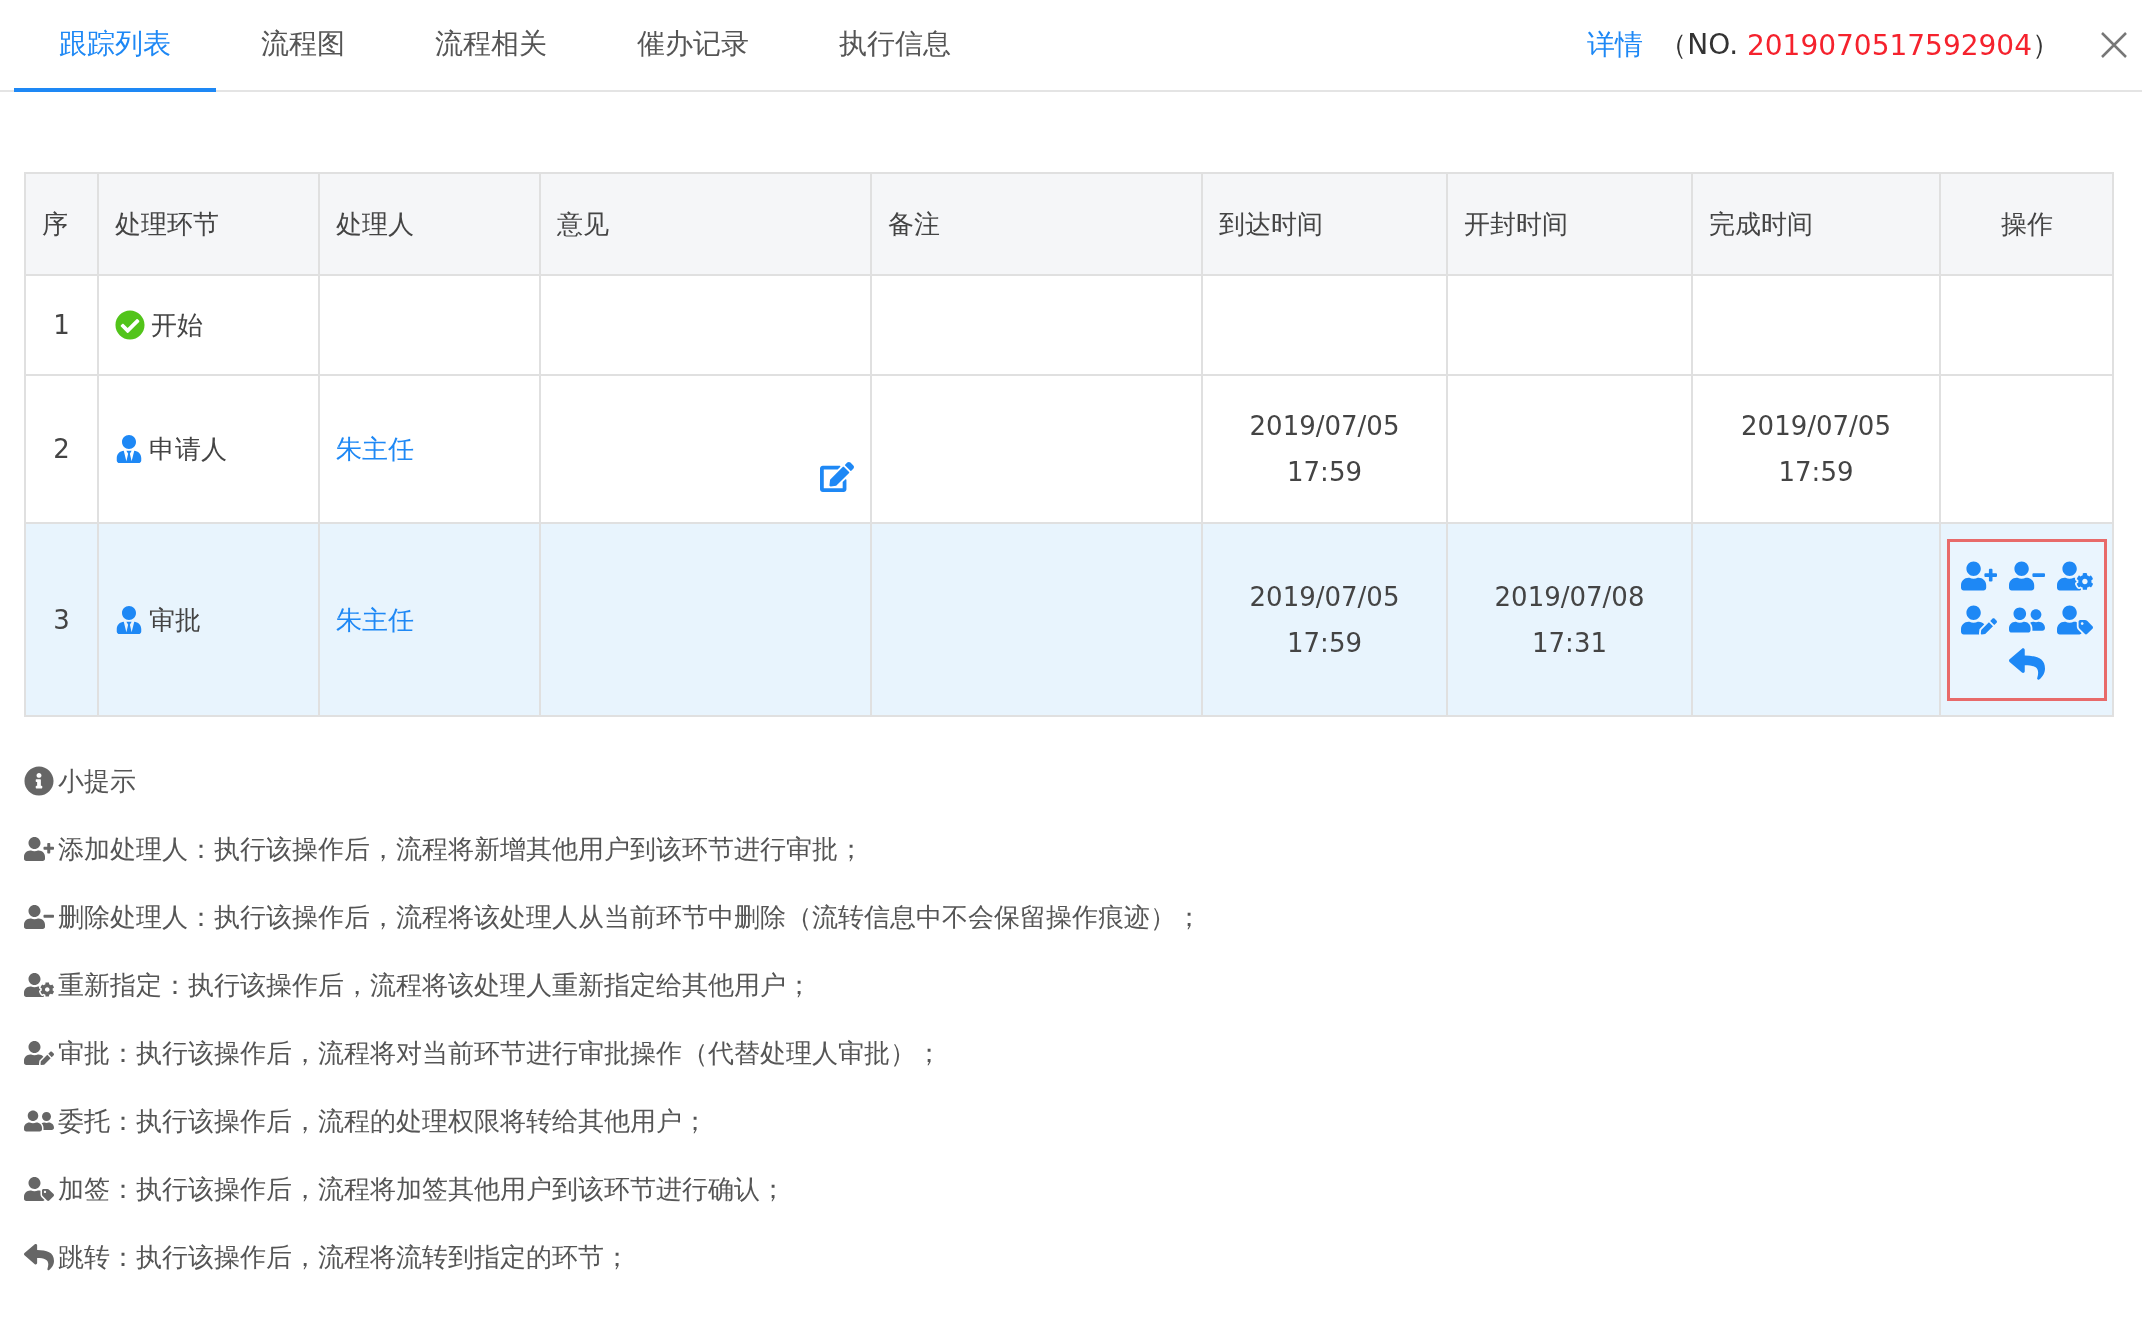 The width and height of the screenshot is (2142, 1324). What do you see at coordinates (177, 325) in the screenshot?
I see `step-name: 开始` at bounding box center [177, 325].